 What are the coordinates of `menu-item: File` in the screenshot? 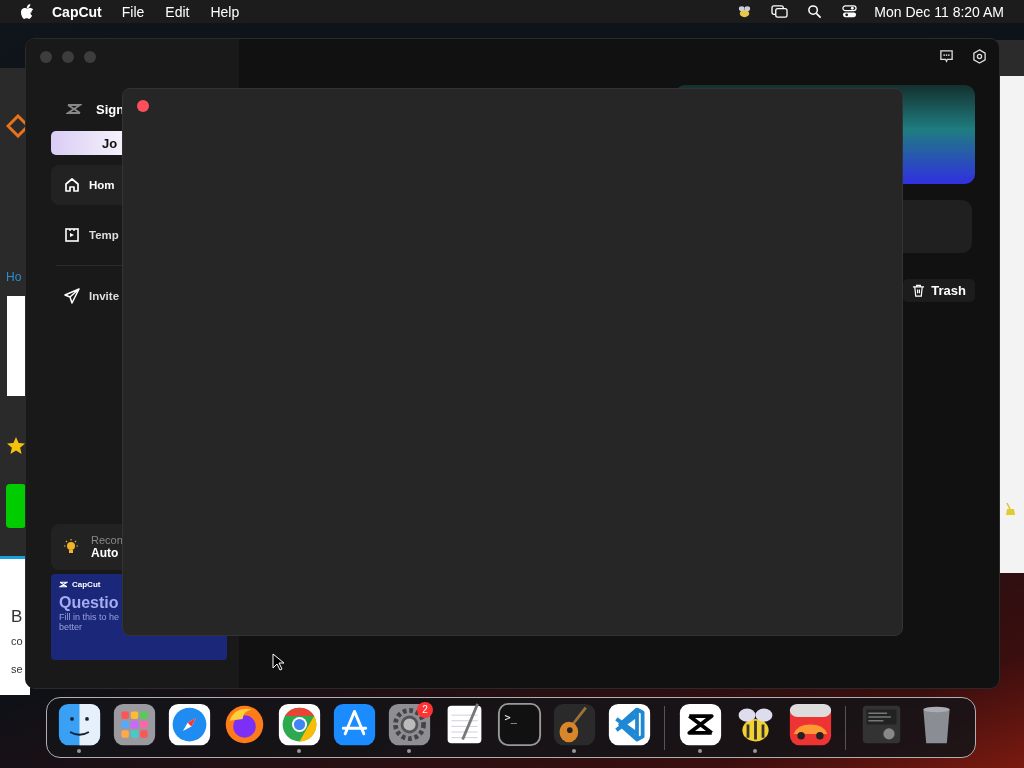 It's located at (133, 11).